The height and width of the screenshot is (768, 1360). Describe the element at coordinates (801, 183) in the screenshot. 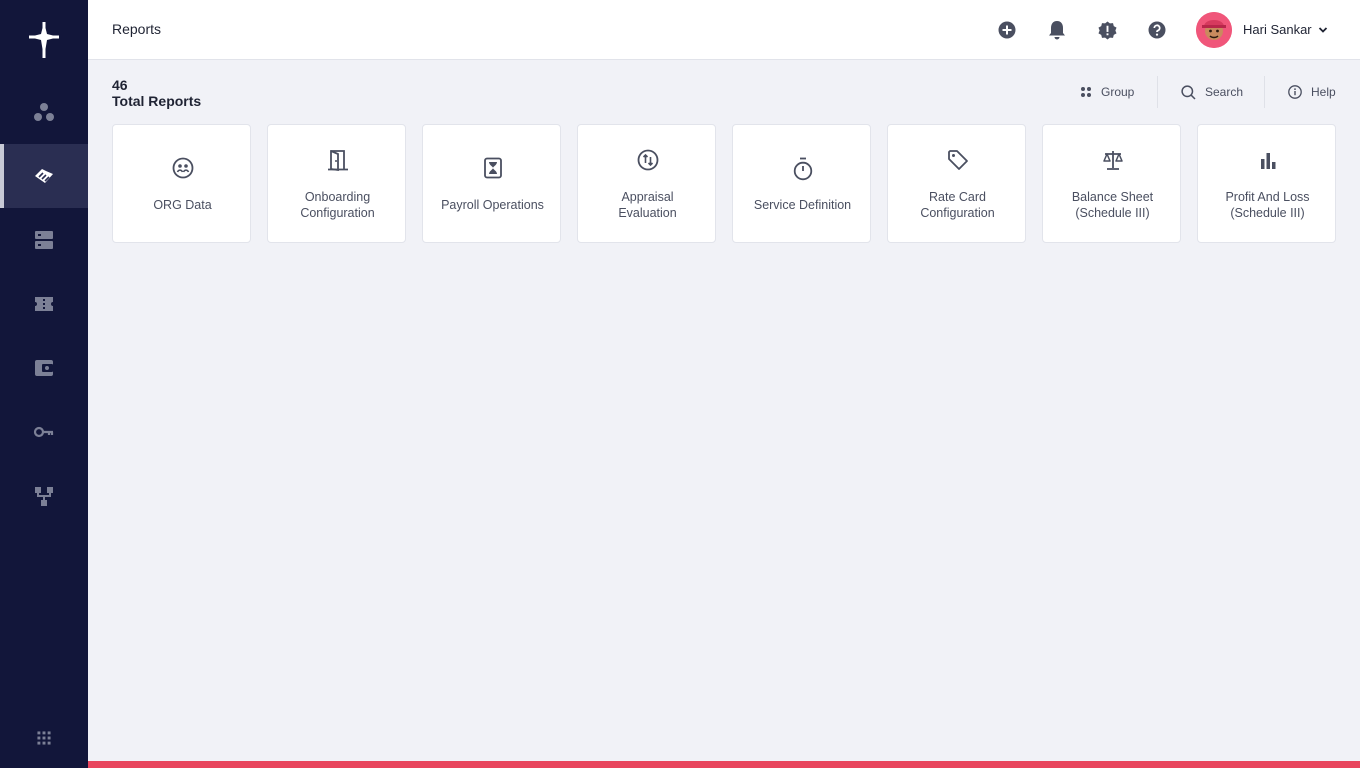

I see `report-card-service-definition: Service Definition` at that location.